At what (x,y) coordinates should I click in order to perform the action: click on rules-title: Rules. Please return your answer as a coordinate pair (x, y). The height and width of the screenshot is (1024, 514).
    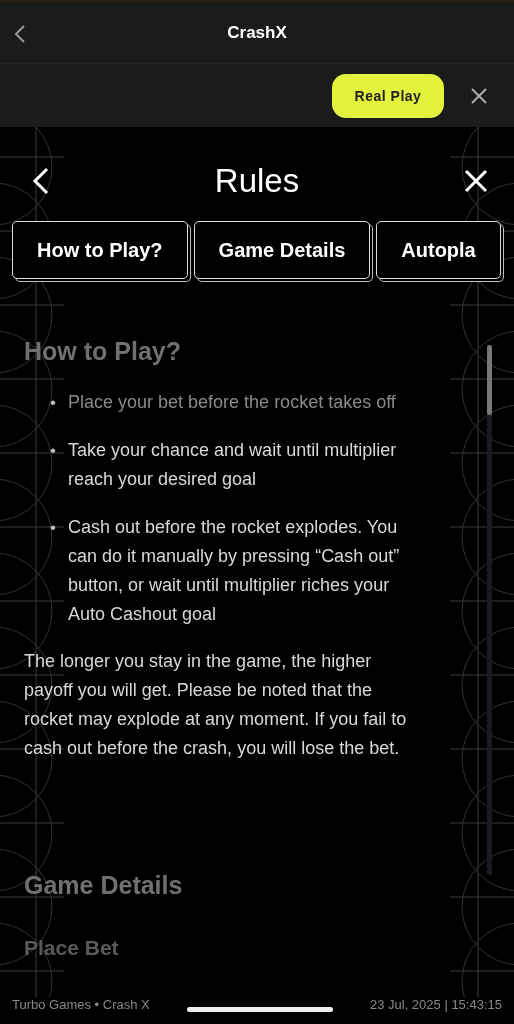
    Looking at the image, I should click on (257, 181).